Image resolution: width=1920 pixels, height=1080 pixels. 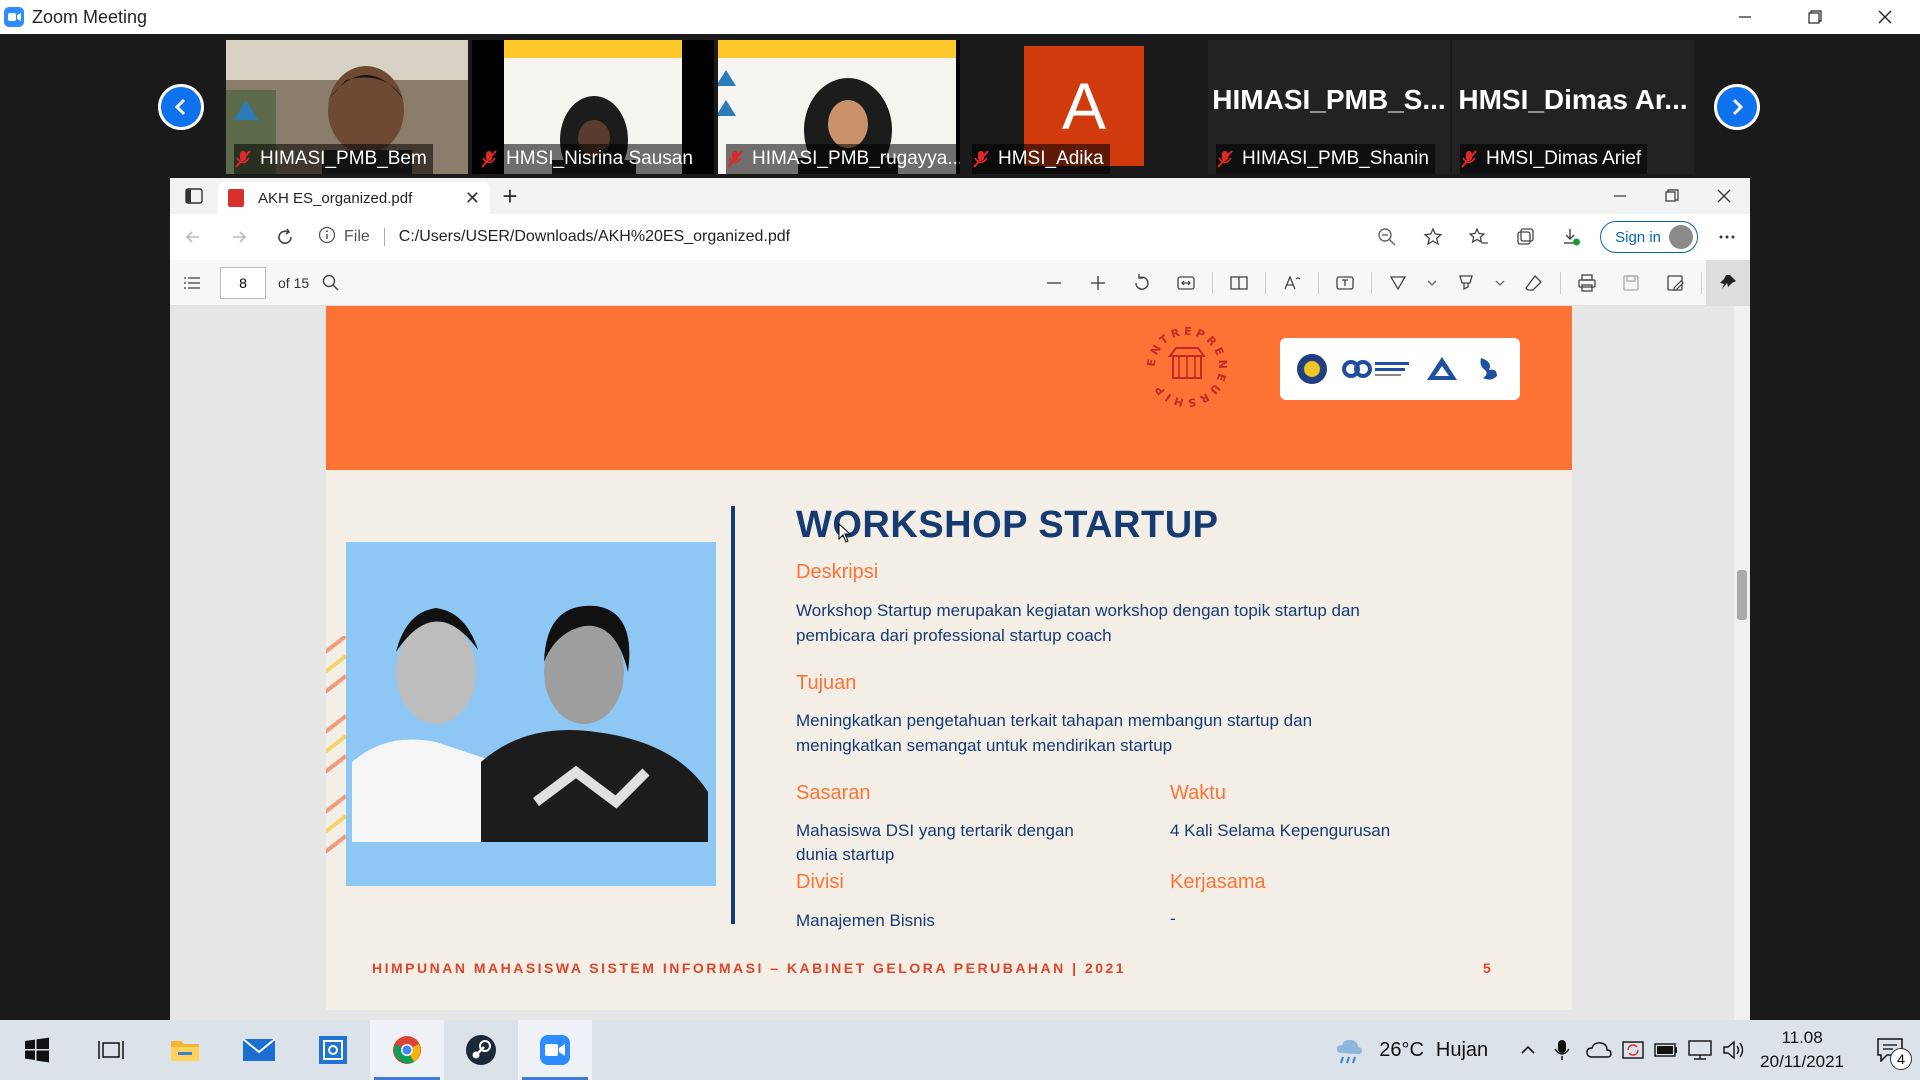 I want to click on page-number: 5, so click(x=1487, y=968).